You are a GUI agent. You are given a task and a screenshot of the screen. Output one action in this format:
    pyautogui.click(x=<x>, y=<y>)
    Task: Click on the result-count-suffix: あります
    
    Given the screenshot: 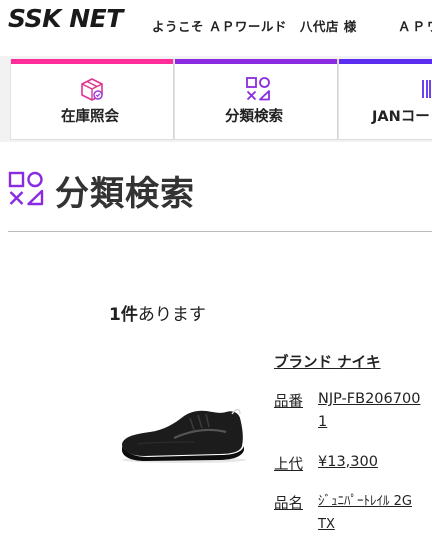 What is the action you would take?
    pyautogui.click(x=171, y=315)
    